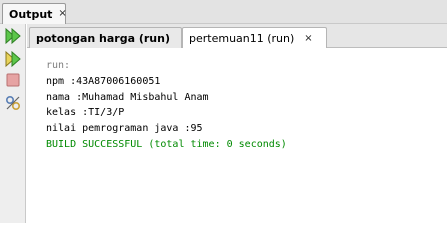  I want to click on tab-close-icon: ×, so click(308, 38).